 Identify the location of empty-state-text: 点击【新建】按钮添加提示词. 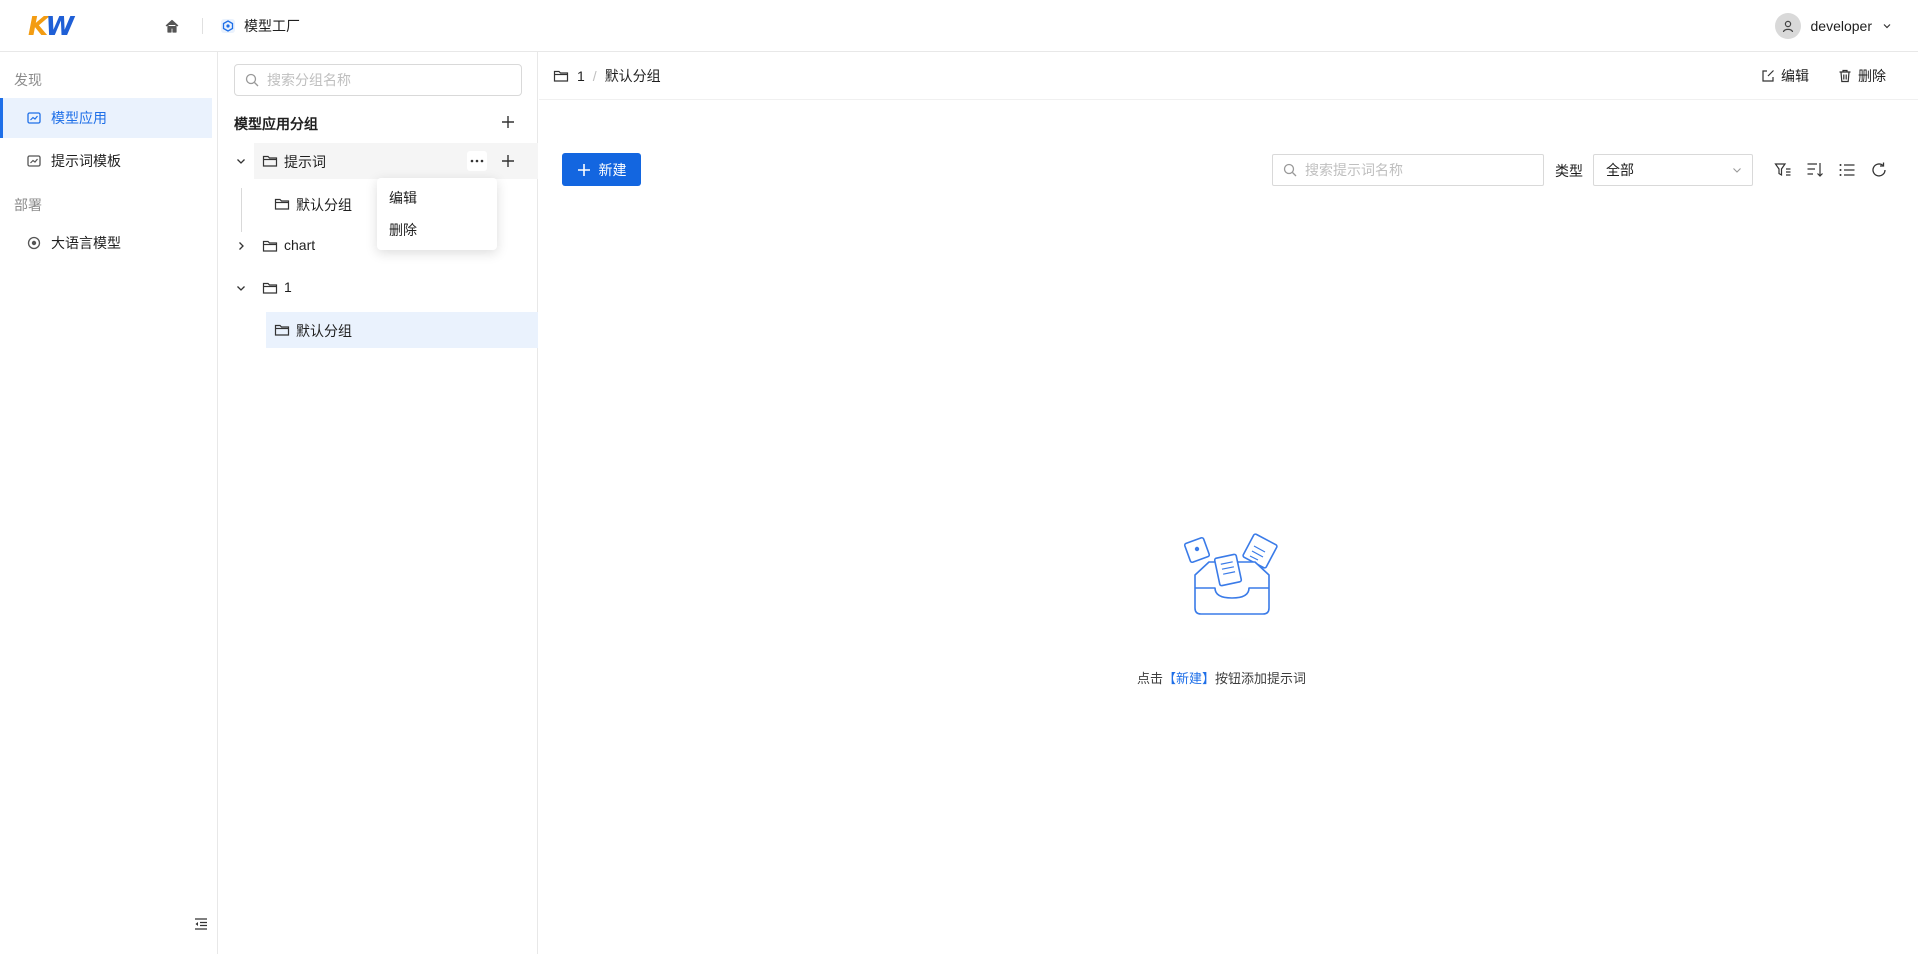
(1232, 677).